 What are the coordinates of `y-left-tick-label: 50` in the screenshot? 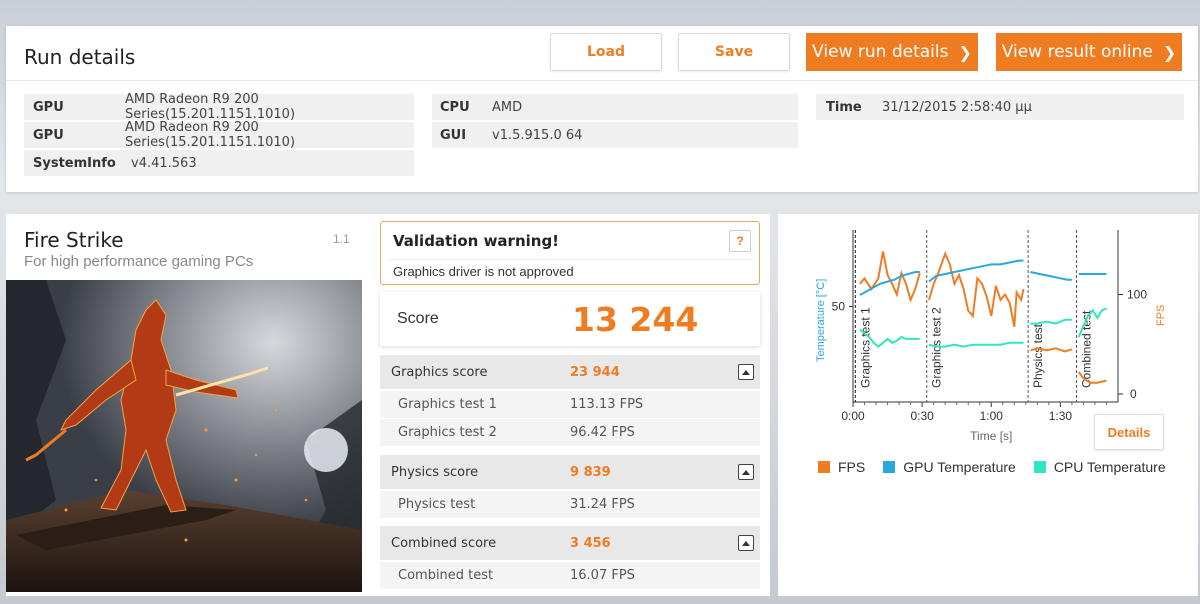 It's located at (839, 306).